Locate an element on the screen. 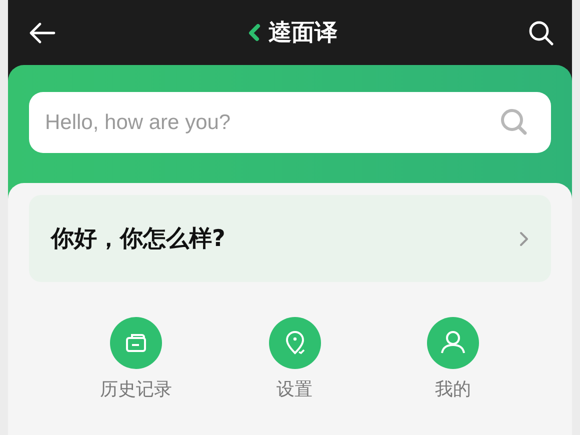 Image resolution: width=580 pixels, height=435 pixels. app-title: 逵面译 is located at coordinates (303, 33).